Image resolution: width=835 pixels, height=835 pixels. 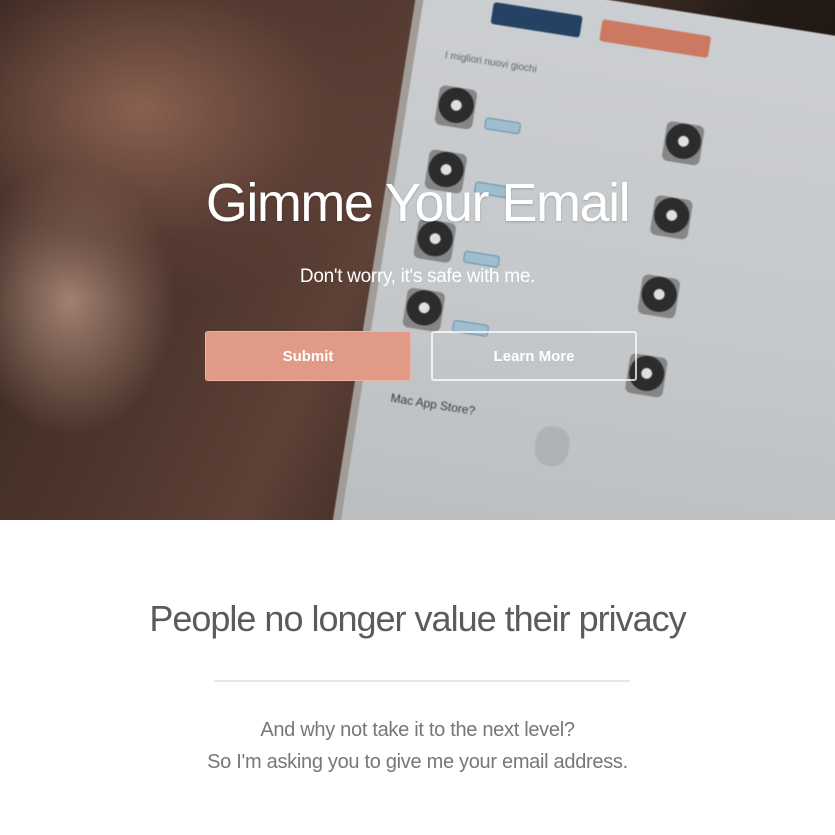 What do you see at coordinates (308, 356) in the screenshot?
I see `submit-button: Submit` at bounding box center [308, 356].